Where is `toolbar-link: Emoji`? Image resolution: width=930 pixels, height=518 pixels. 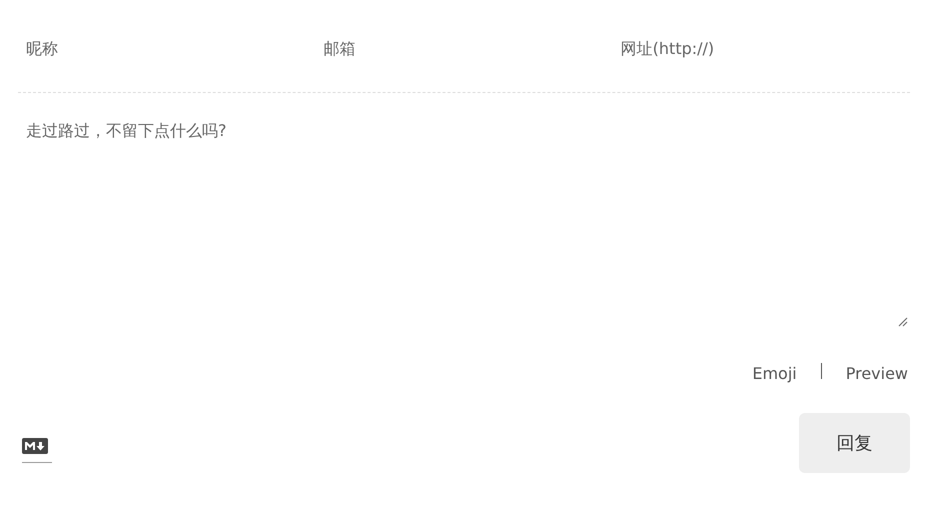 toolbar-link: Emoji is located at coordinates (774, 373).